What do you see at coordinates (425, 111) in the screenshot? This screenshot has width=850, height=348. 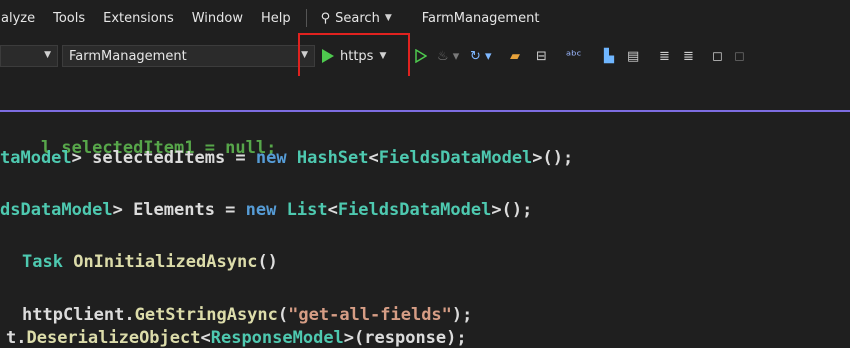 I see `editor-top-border` at bounding box center [425, 111].